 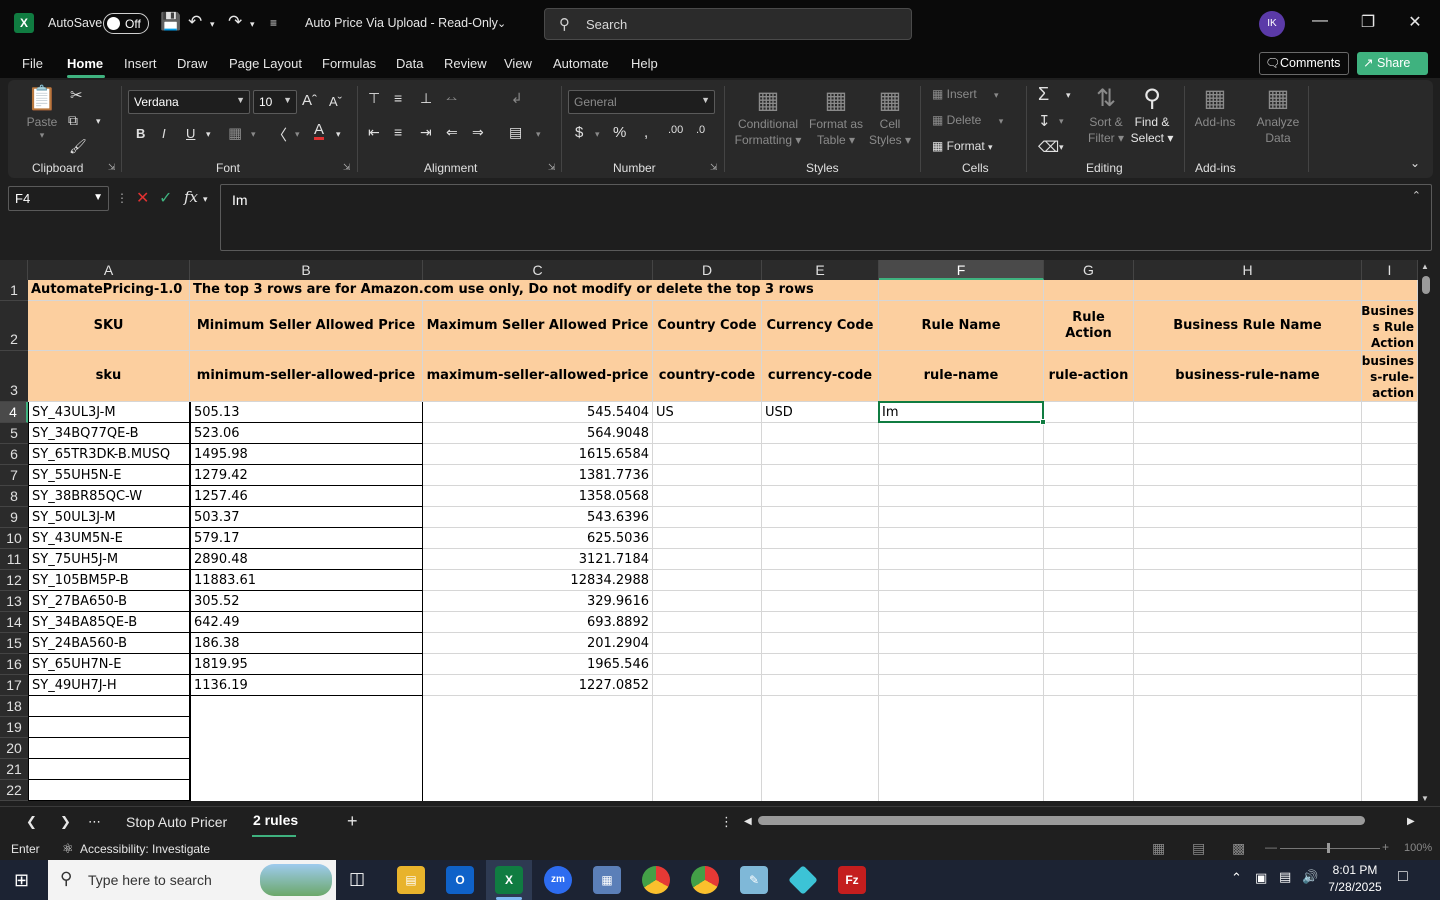 I want to click on cell-g17, so click(x=1089, y=685).